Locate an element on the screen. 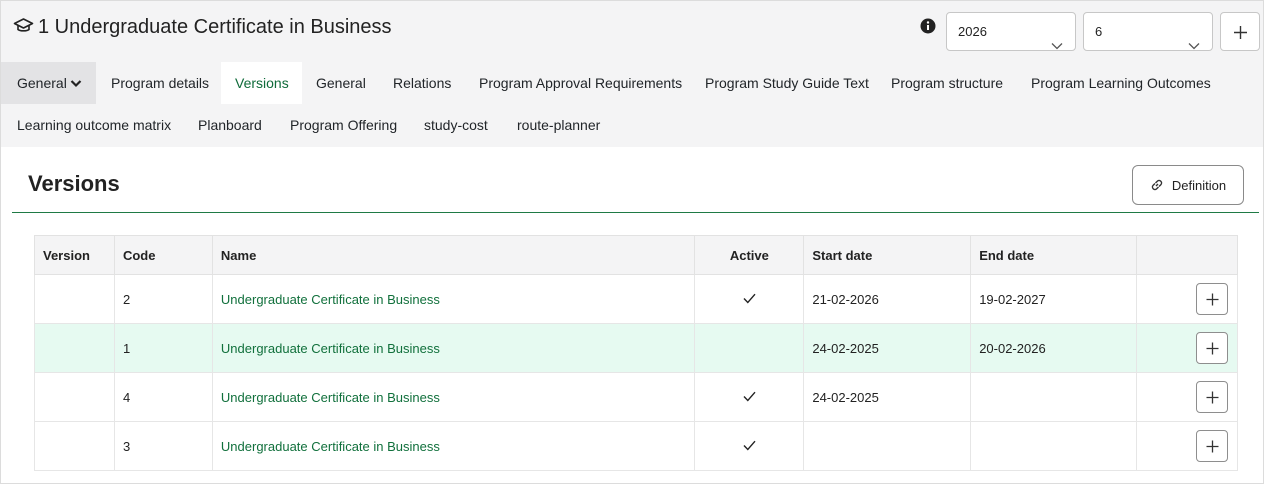 This screenshot has height=484, width=1264. column-header-start-date: Start date is located at coordinates (887, 255).